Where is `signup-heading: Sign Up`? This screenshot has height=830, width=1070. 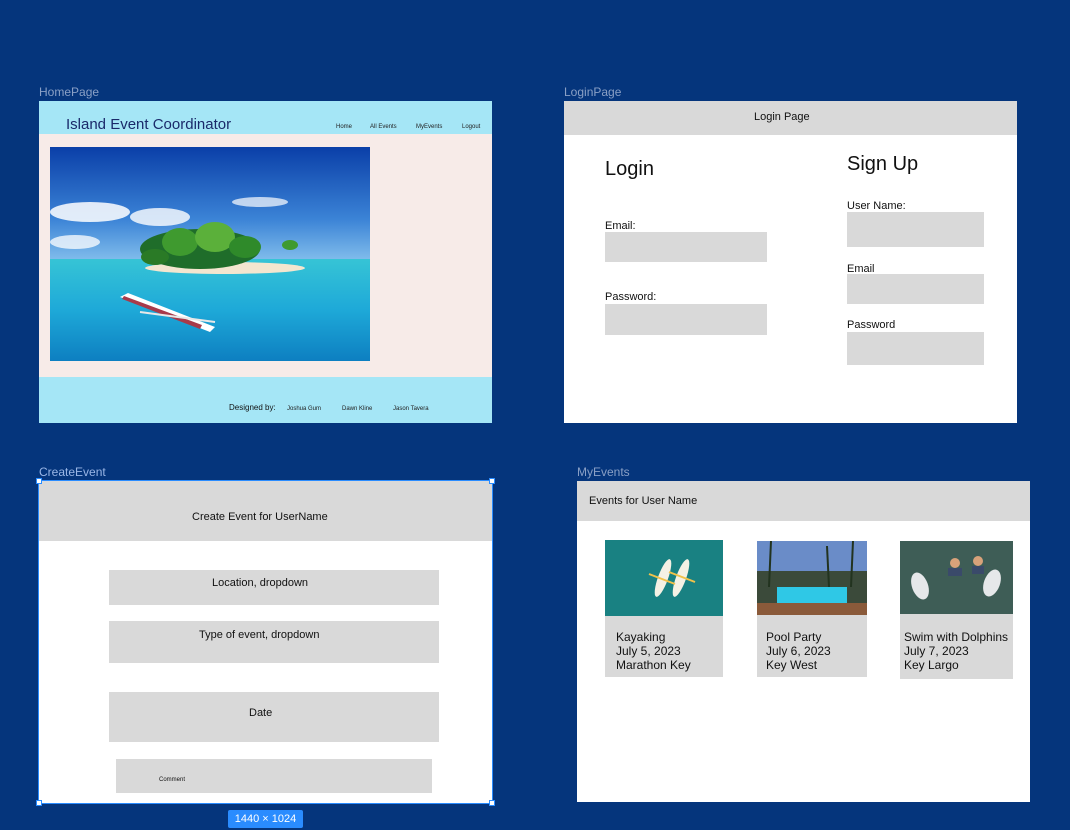
signup-heading: Sign Up is located at coordinates (883, 164).